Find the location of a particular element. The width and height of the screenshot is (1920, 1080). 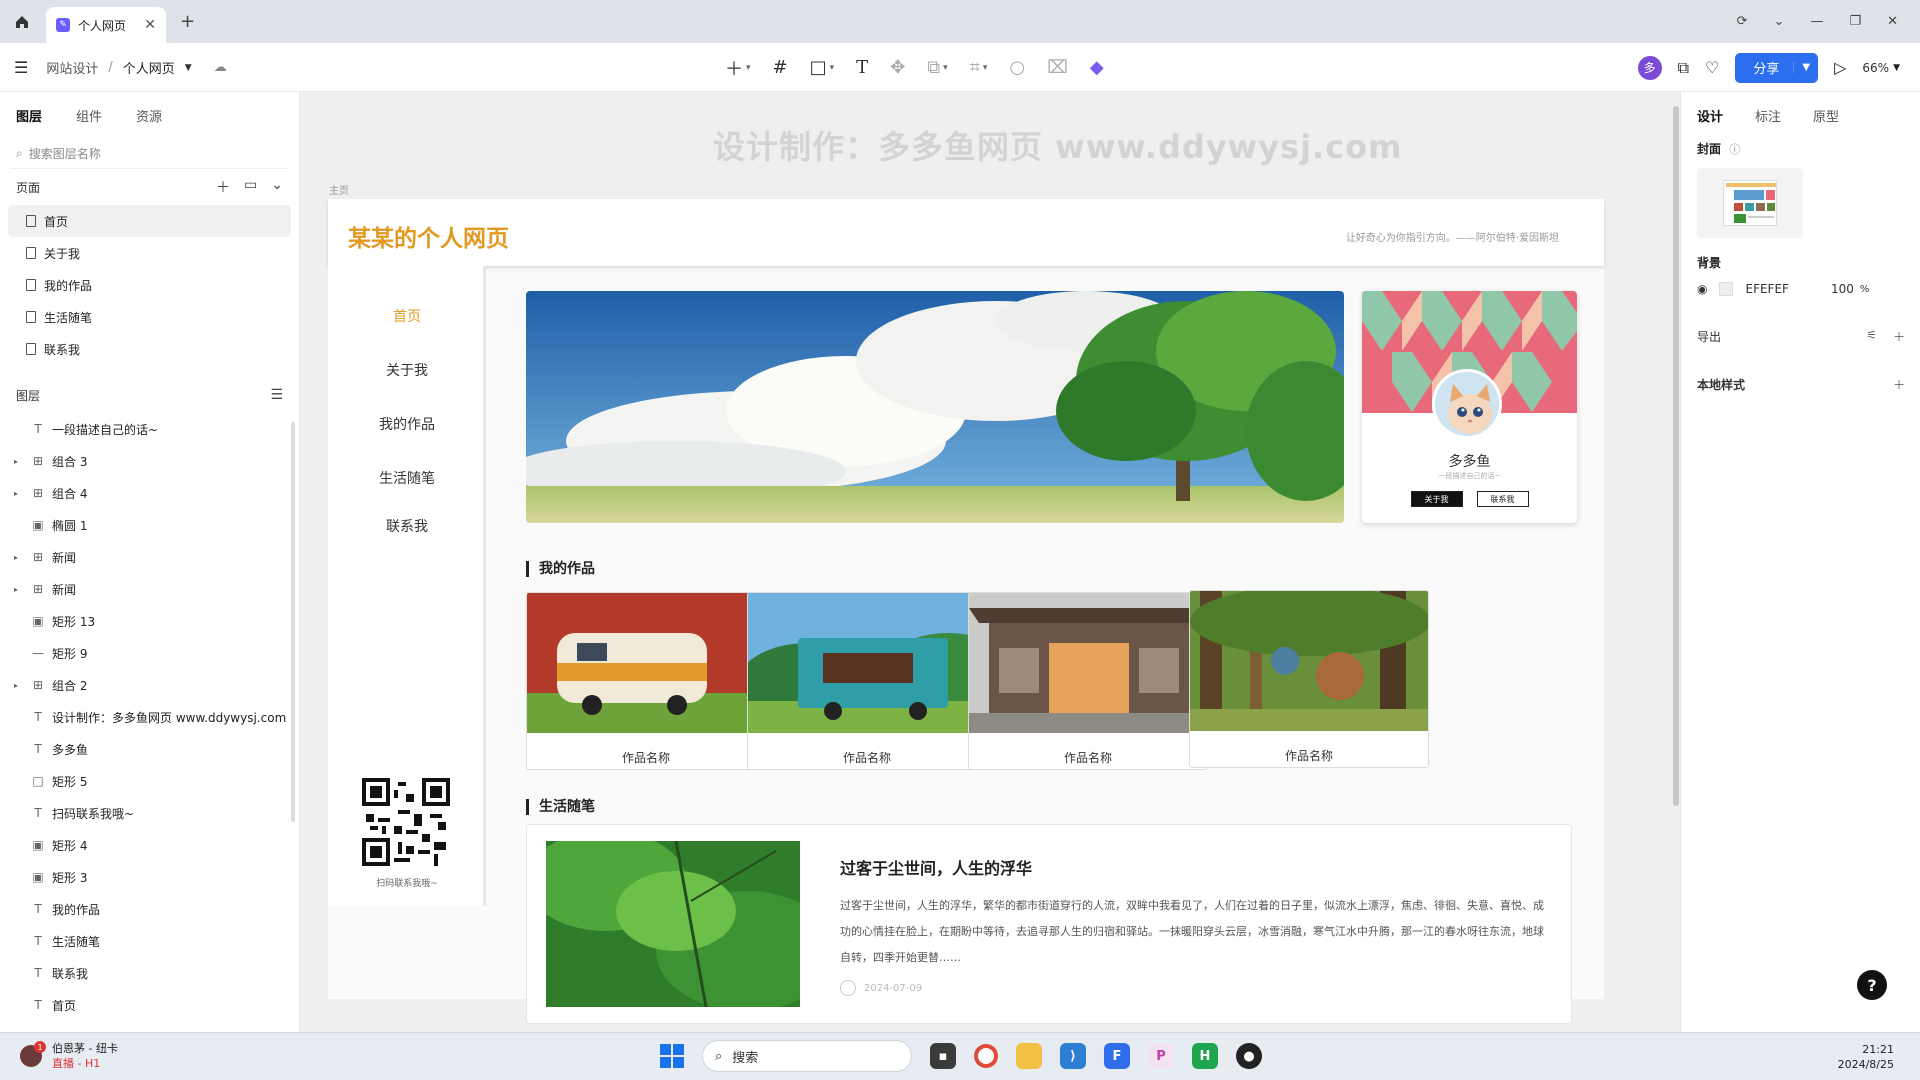

system-clock: 21:21 2024/8/25 is located at coordinates (1866, 1057).